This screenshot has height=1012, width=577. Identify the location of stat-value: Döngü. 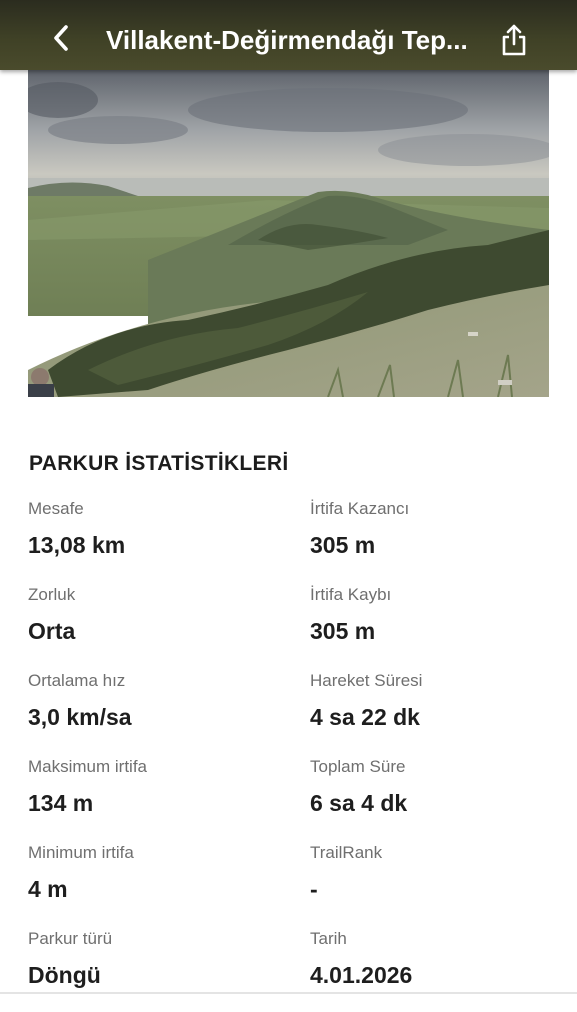
(64, 975).